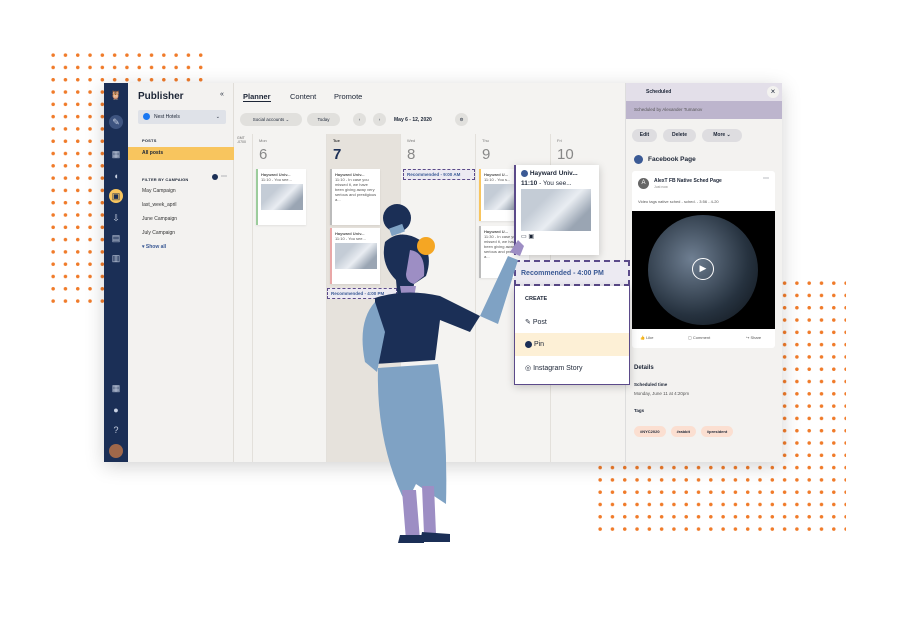 Image resolution: width=900 pixels, height=618 pixels. Describe the element at coordinates (661, 187) in the screenshot. I see `post-time: Just now` at that location.